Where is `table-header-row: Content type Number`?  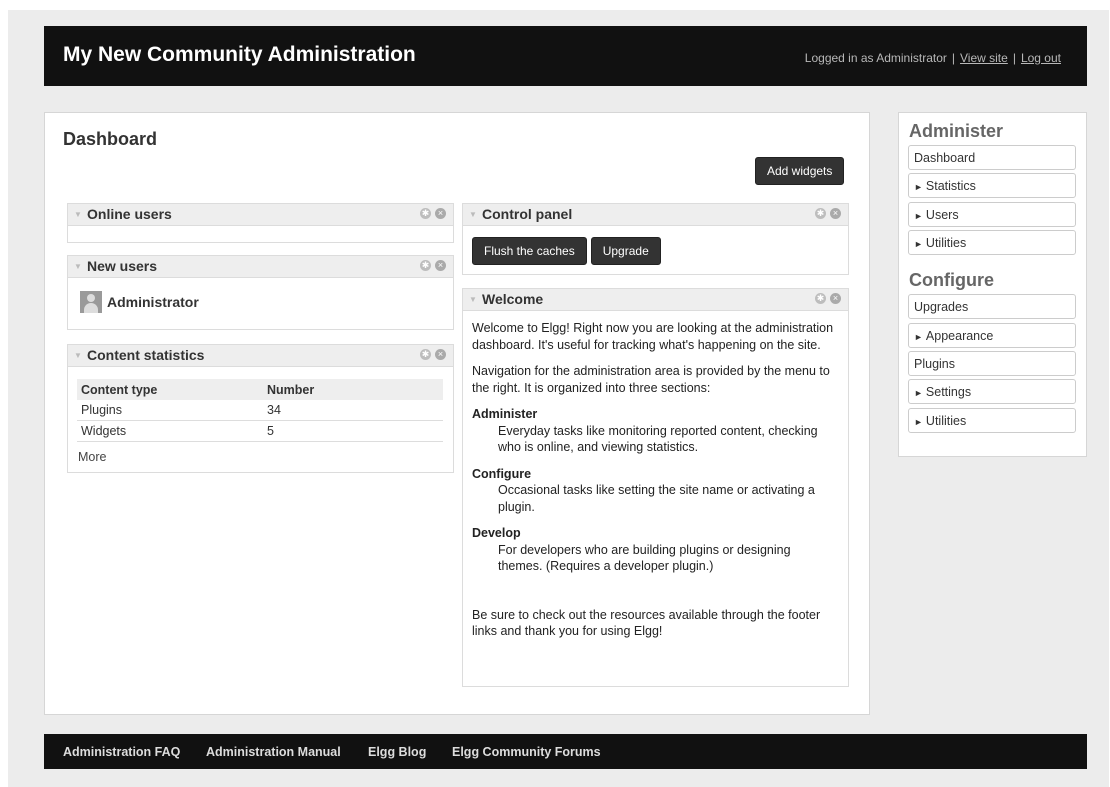 table-header-row: Content type Number is located at coordinates (260, 389).